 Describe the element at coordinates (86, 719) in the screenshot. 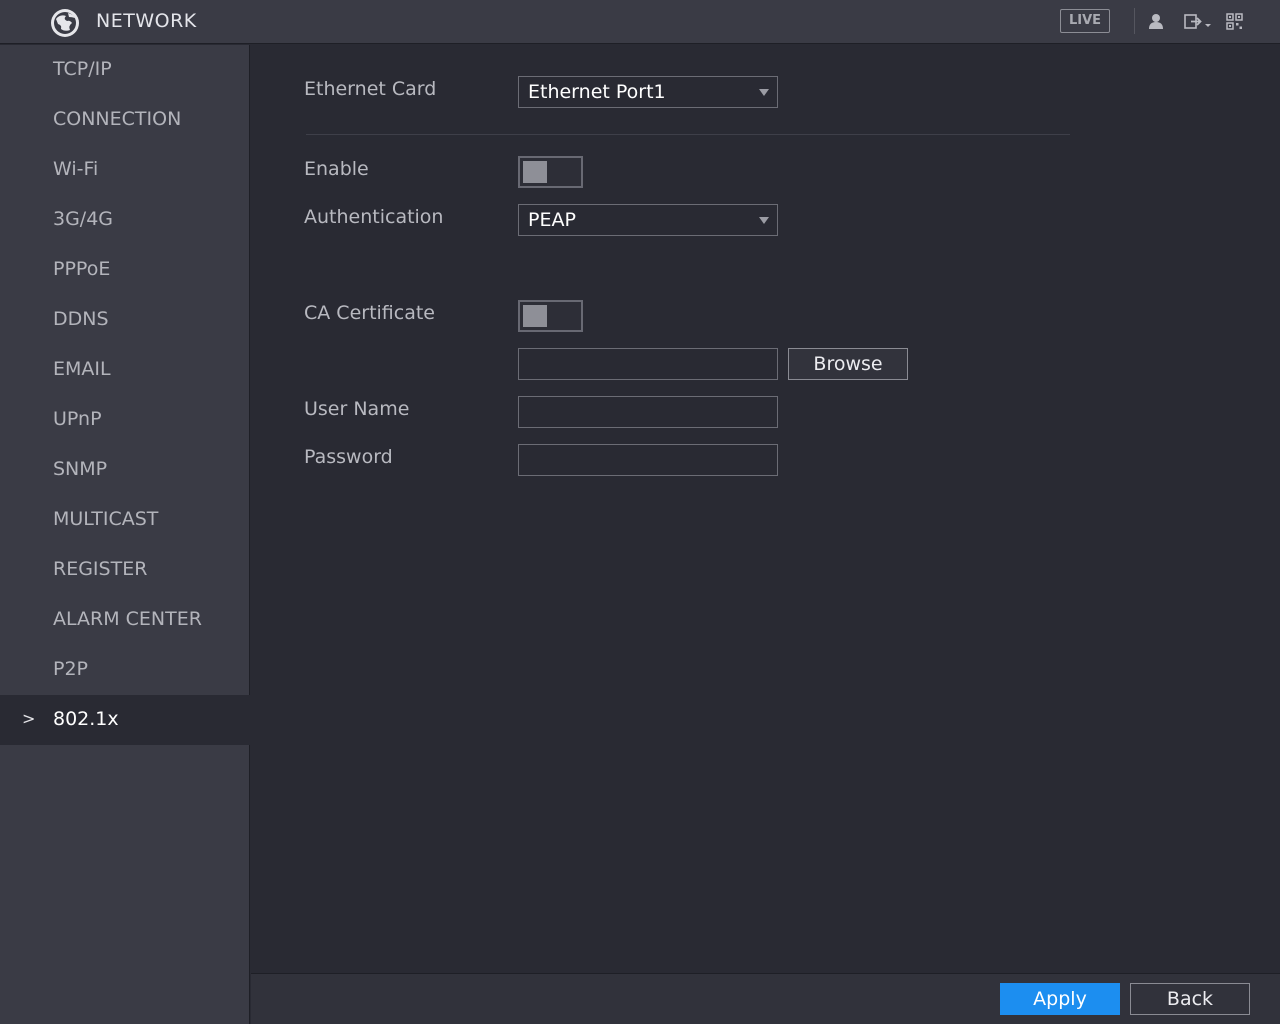

I see `sidebar-item-label: 802.1x` at that location.